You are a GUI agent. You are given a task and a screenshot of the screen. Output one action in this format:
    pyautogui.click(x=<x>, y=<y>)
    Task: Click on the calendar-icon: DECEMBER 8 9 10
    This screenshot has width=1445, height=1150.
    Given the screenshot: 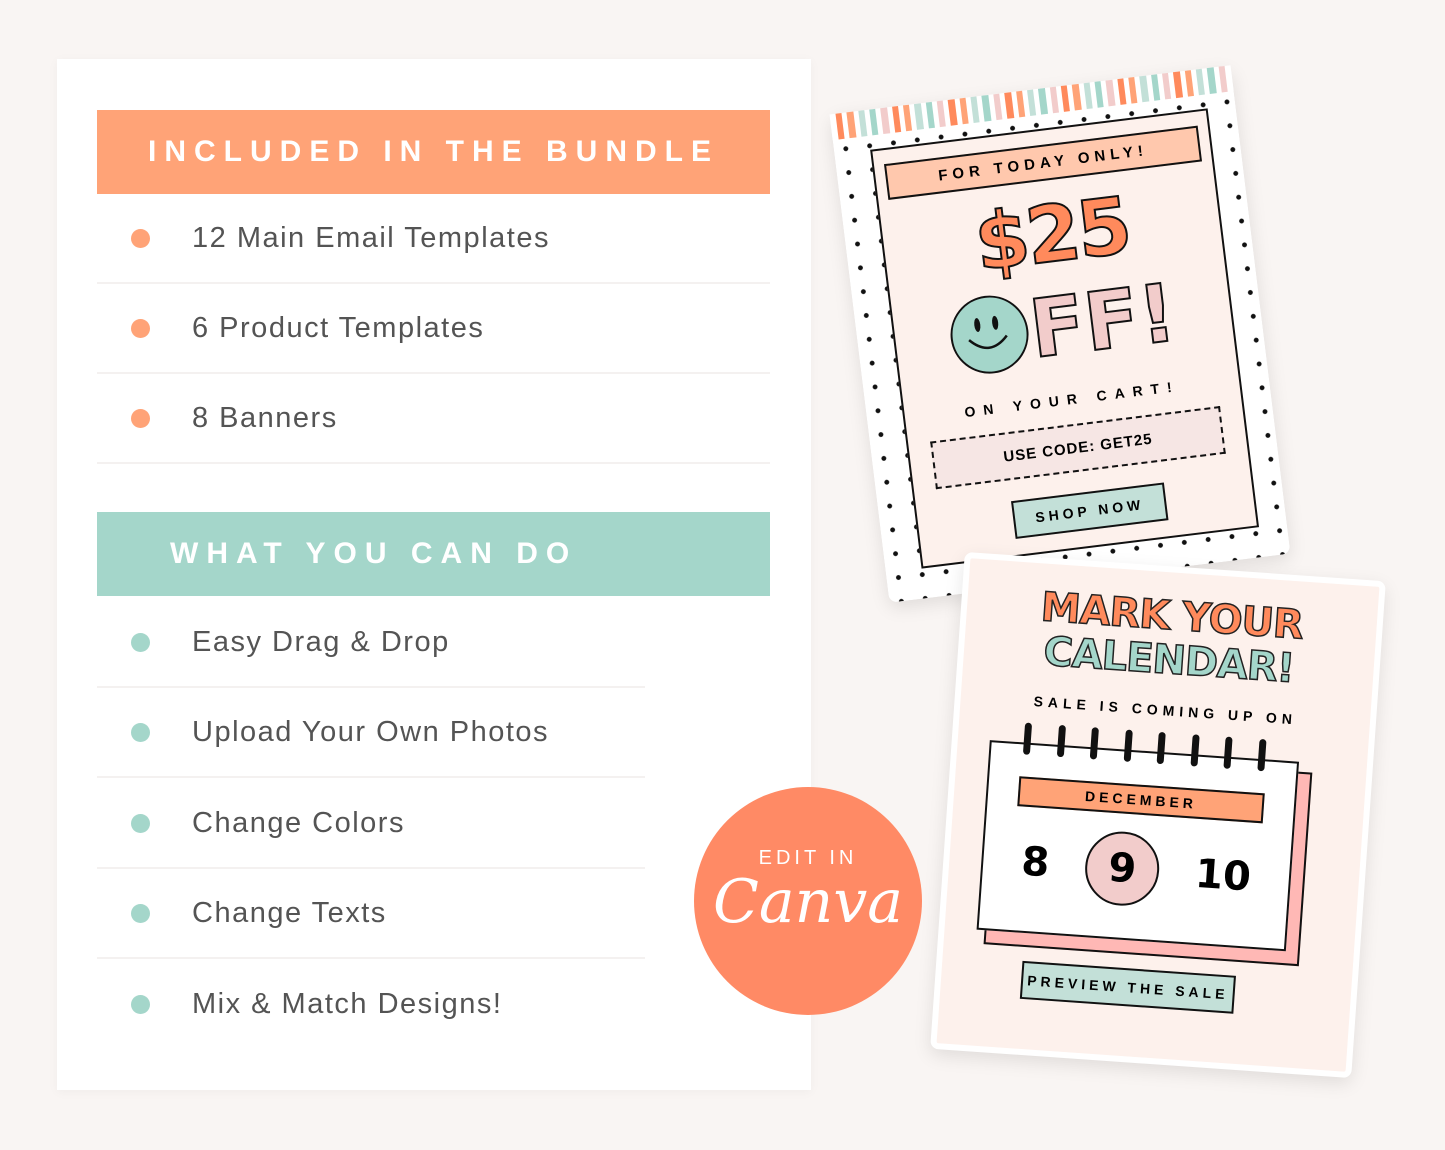 What is the action you would take?
    pyautogui.click(x=1138, y=837)
    